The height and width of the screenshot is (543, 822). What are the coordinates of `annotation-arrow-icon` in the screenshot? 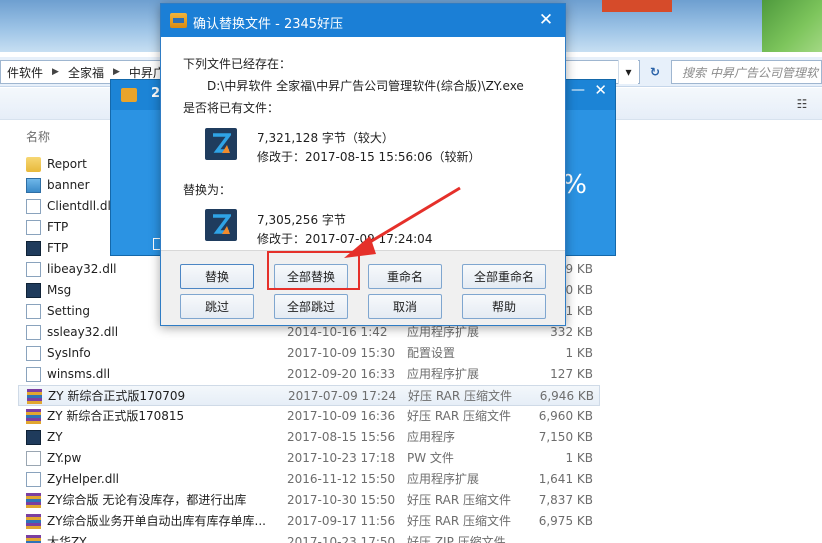 It's located at (402, 222).